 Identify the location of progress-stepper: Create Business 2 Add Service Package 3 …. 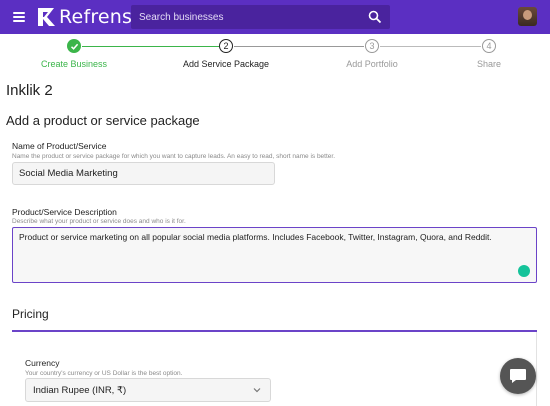
(275, 56).